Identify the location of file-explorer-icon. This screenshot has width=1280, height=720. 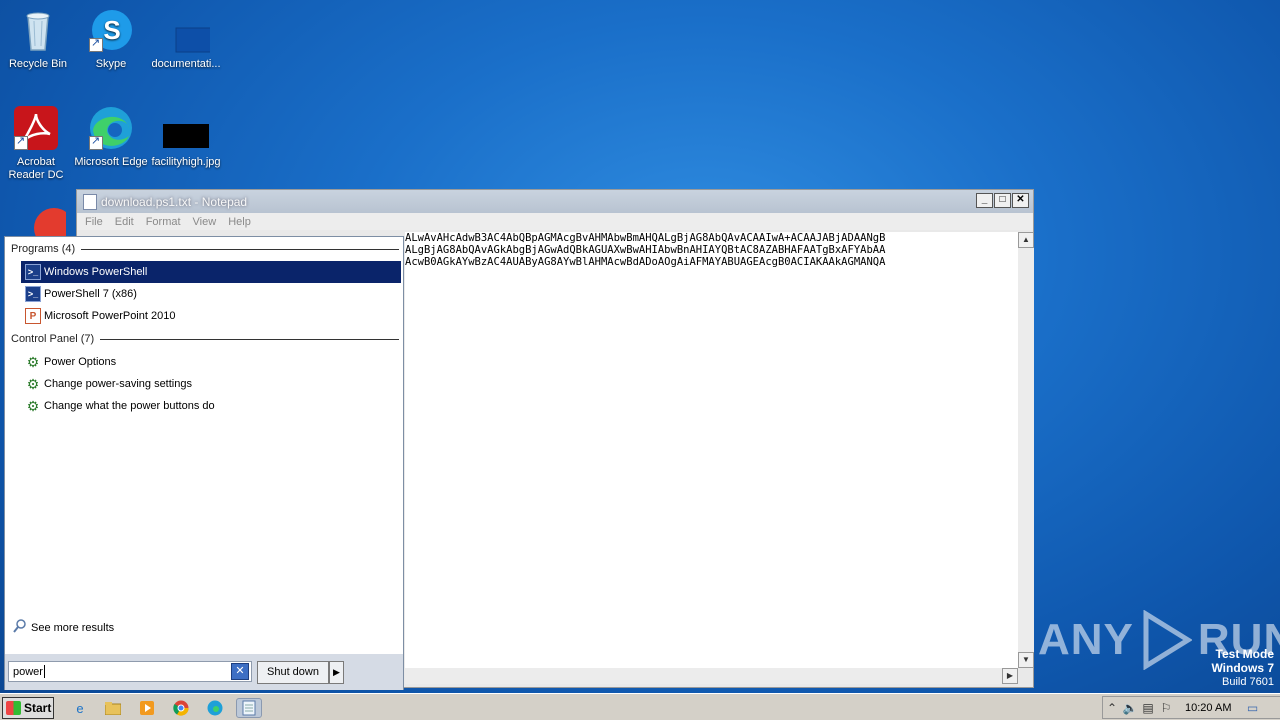
(113, 708).